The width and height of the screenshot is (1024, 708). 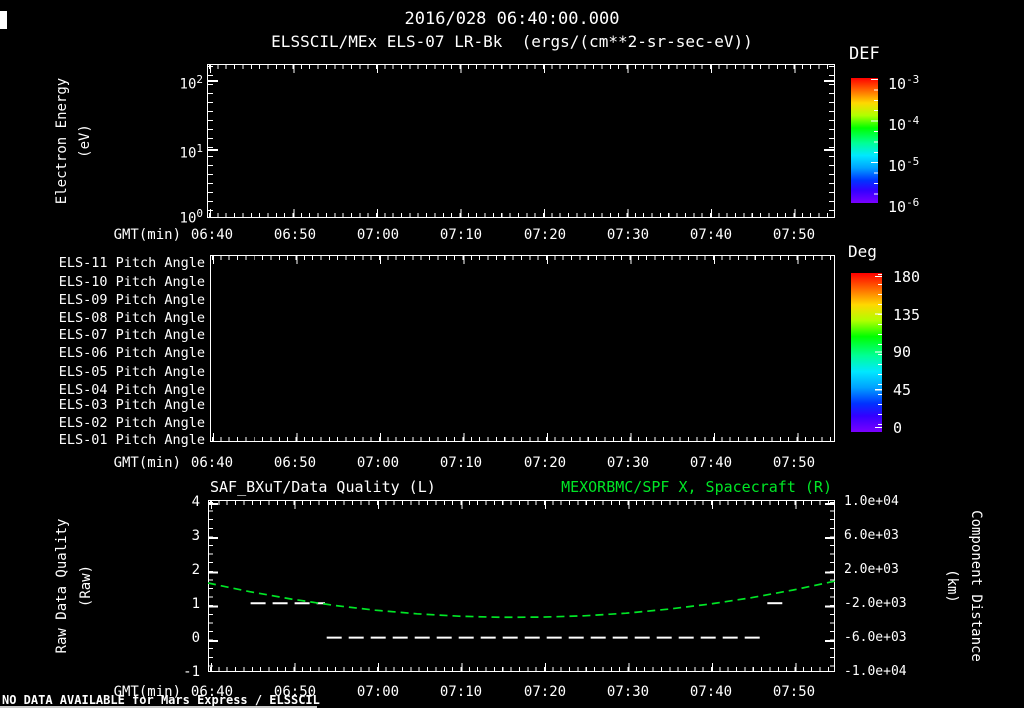 I want to click on pitch-row-label: ELS-11 Pitch Angle, so click(x=131, y=263).